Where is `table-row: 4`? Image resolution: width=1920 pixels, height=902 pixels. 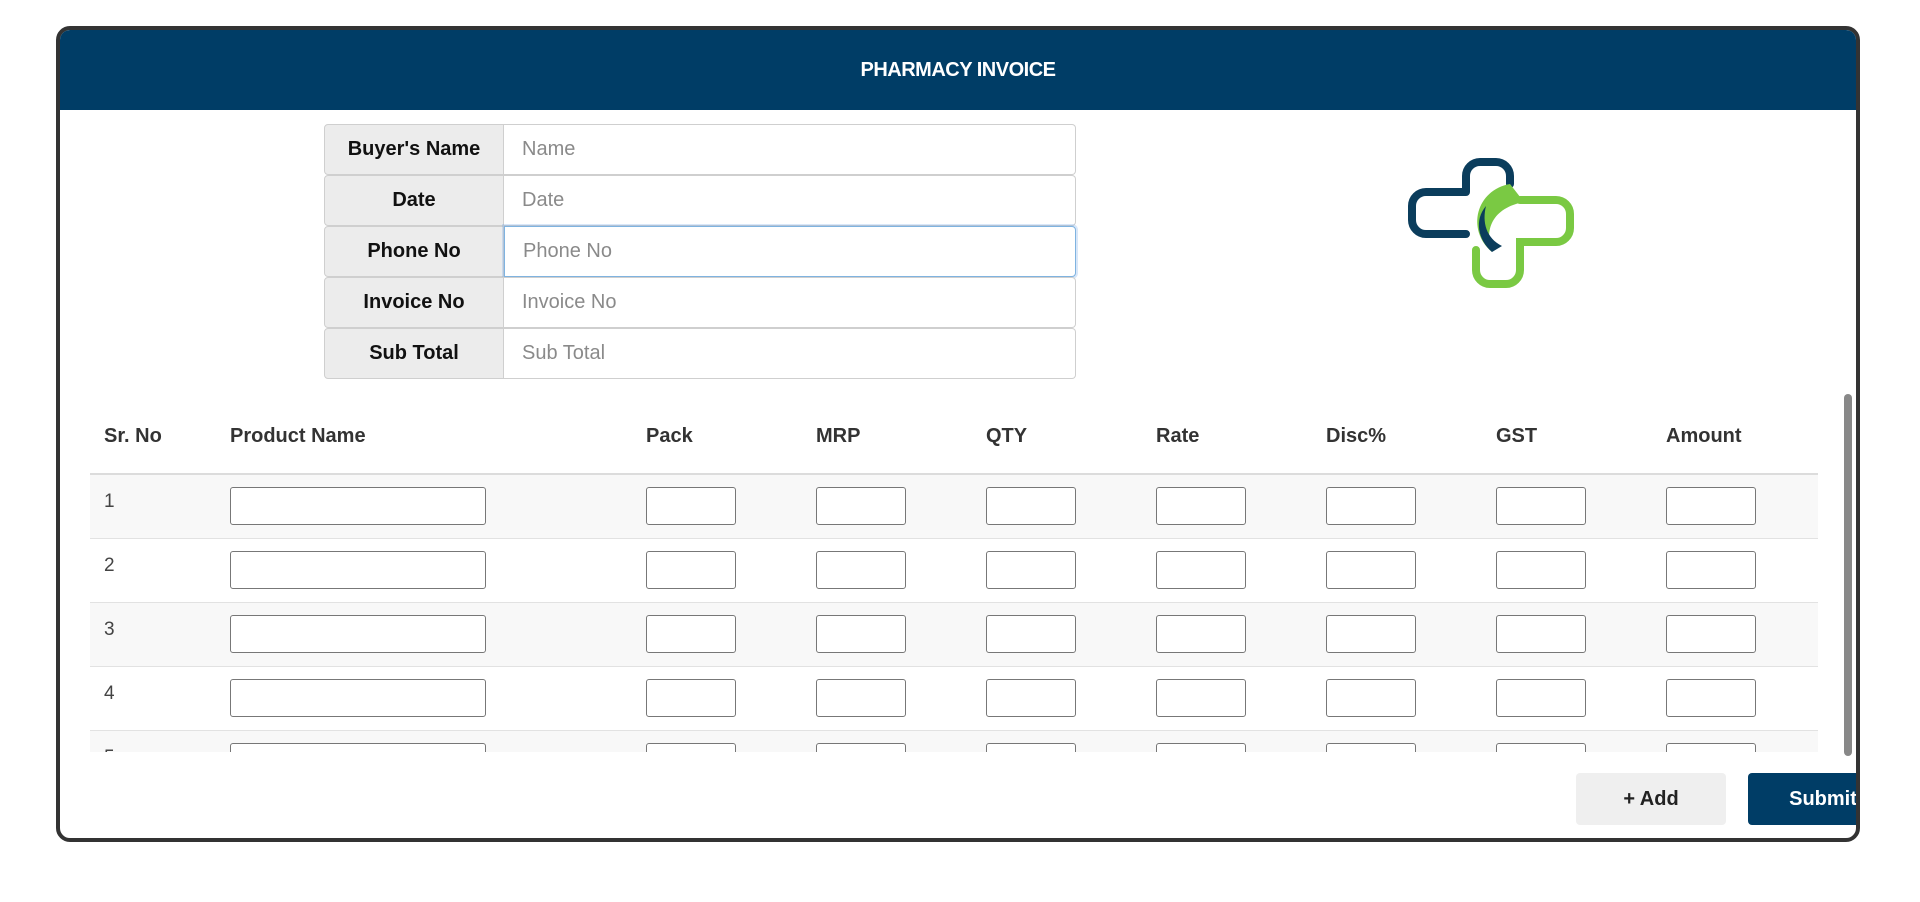
table-row: 4 is located at coordinates (954, 698).